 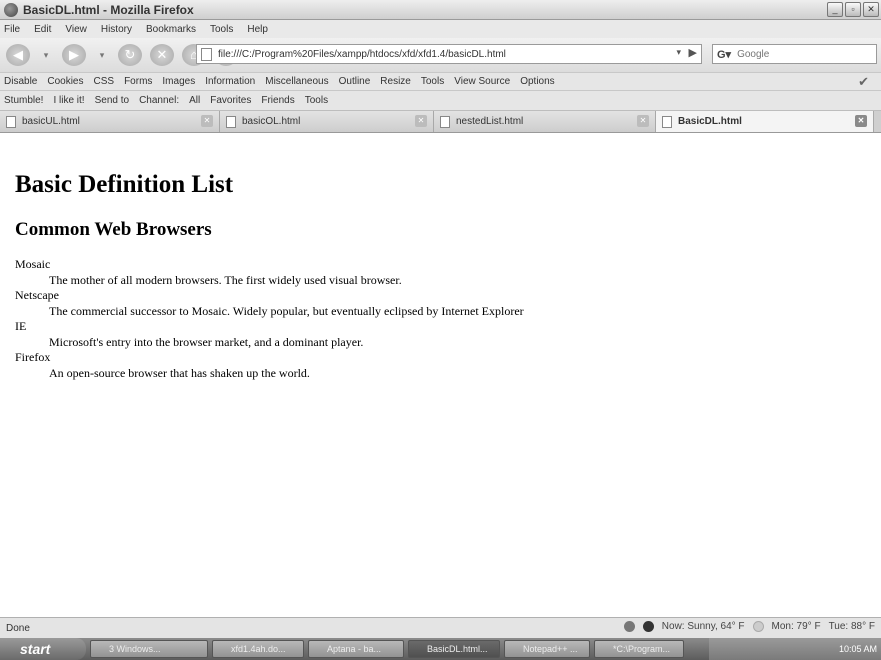 What do you see at coordinates (482, 81) in the screenshot?
I see `view-source-menu: View Source` at bounding box center [482, 81].